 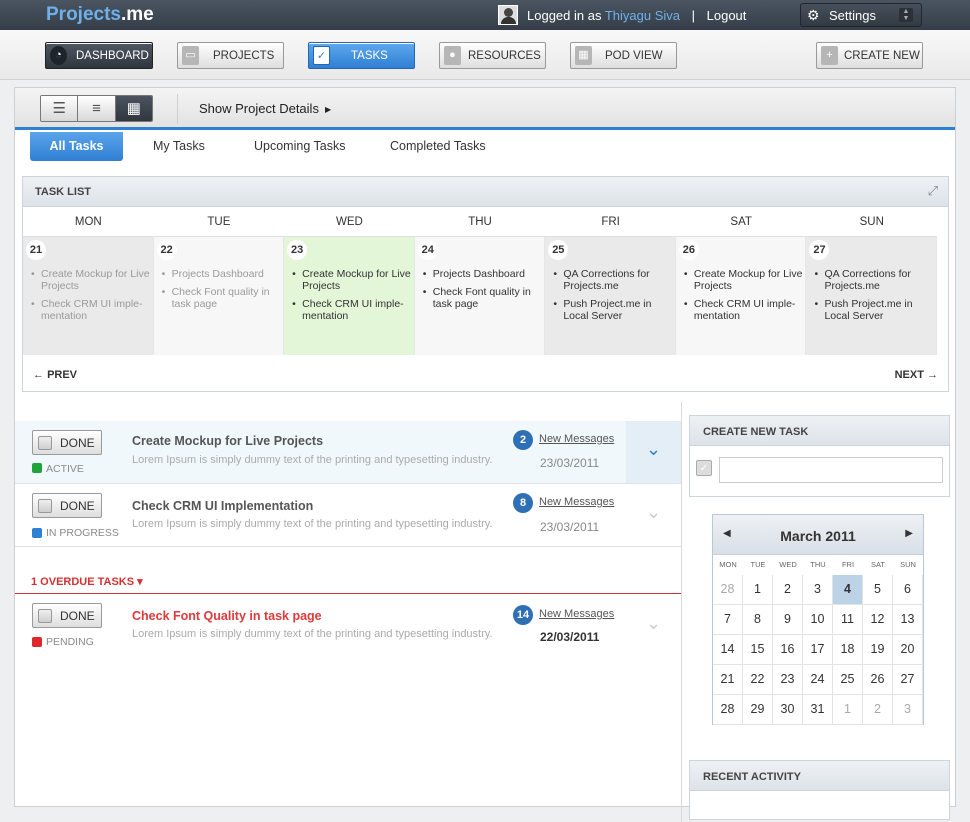 What do you see at coordinates (623, 55) in the screenshot?
I see `pod-view-button: ▦ POD VIEW` at bounding box center [623, 55].